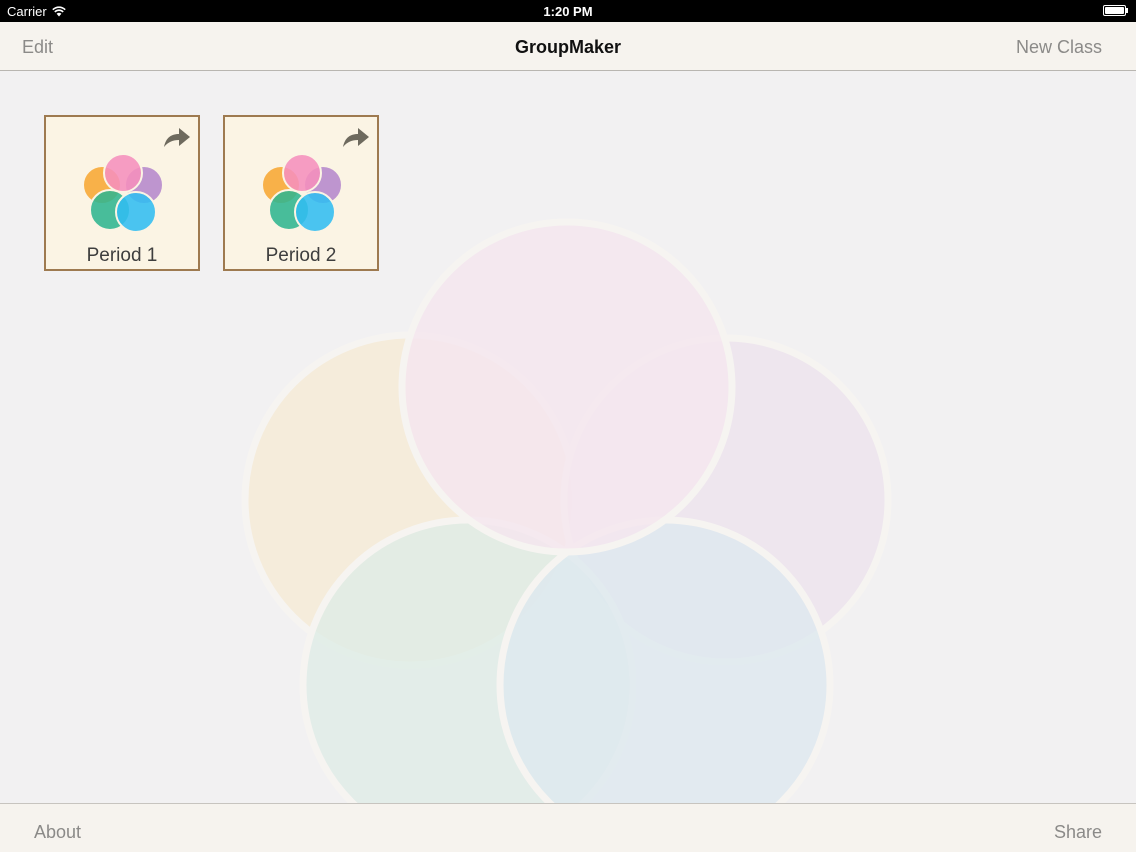 This screenshot has width=1136, height=852. I want to click on share-button: Share, so click(1078, 832).